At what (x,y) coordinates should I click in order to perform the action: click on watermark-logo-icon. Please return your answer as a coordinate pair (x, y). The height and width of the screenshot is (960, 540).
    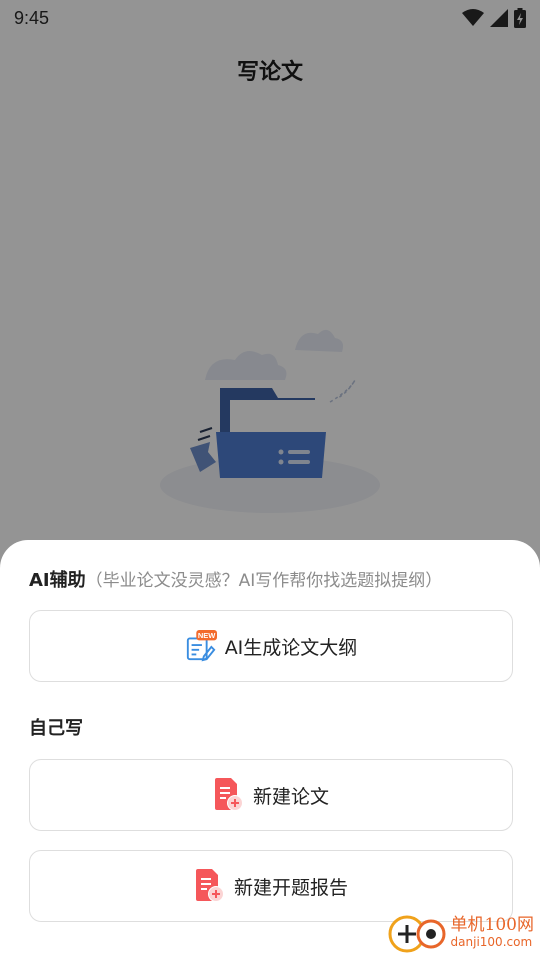
    Looking at the image, I should click on (417, 934).